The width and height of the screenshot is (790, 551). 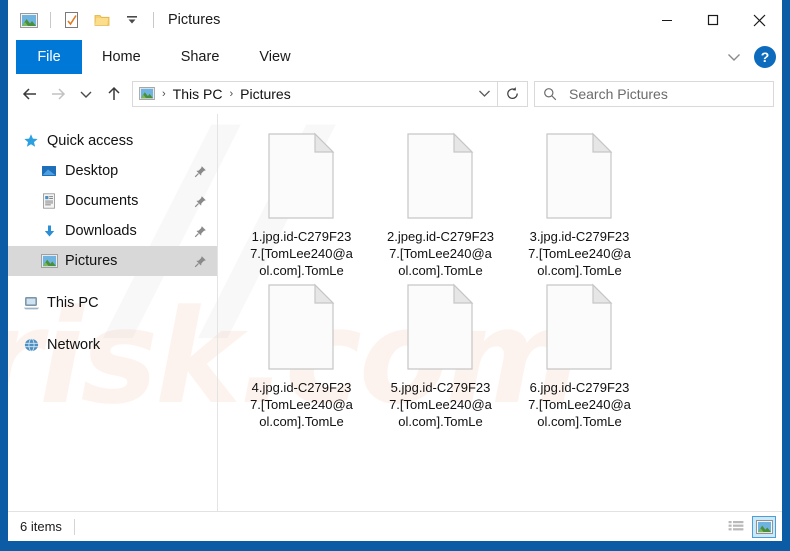 I want to click on sidebar-item-desktop: Desktop, so click(x=112, y=171).